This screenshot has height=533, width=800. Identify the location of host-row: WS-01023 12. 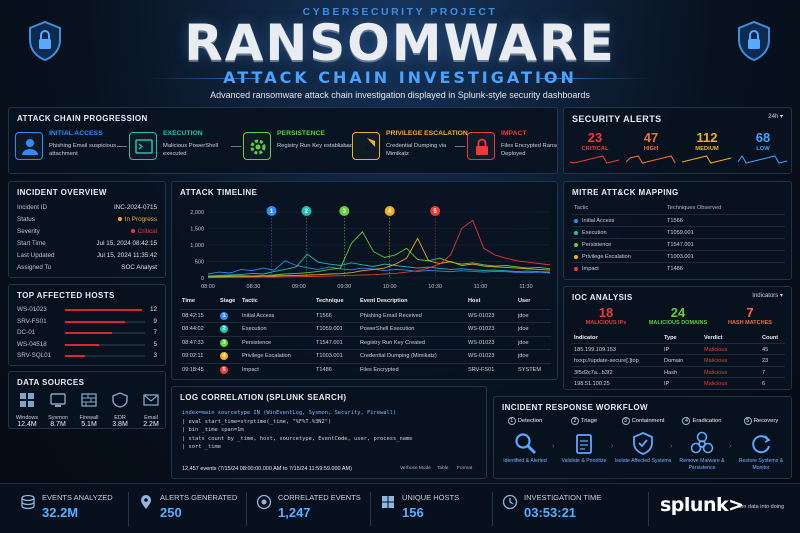
(87, 309).